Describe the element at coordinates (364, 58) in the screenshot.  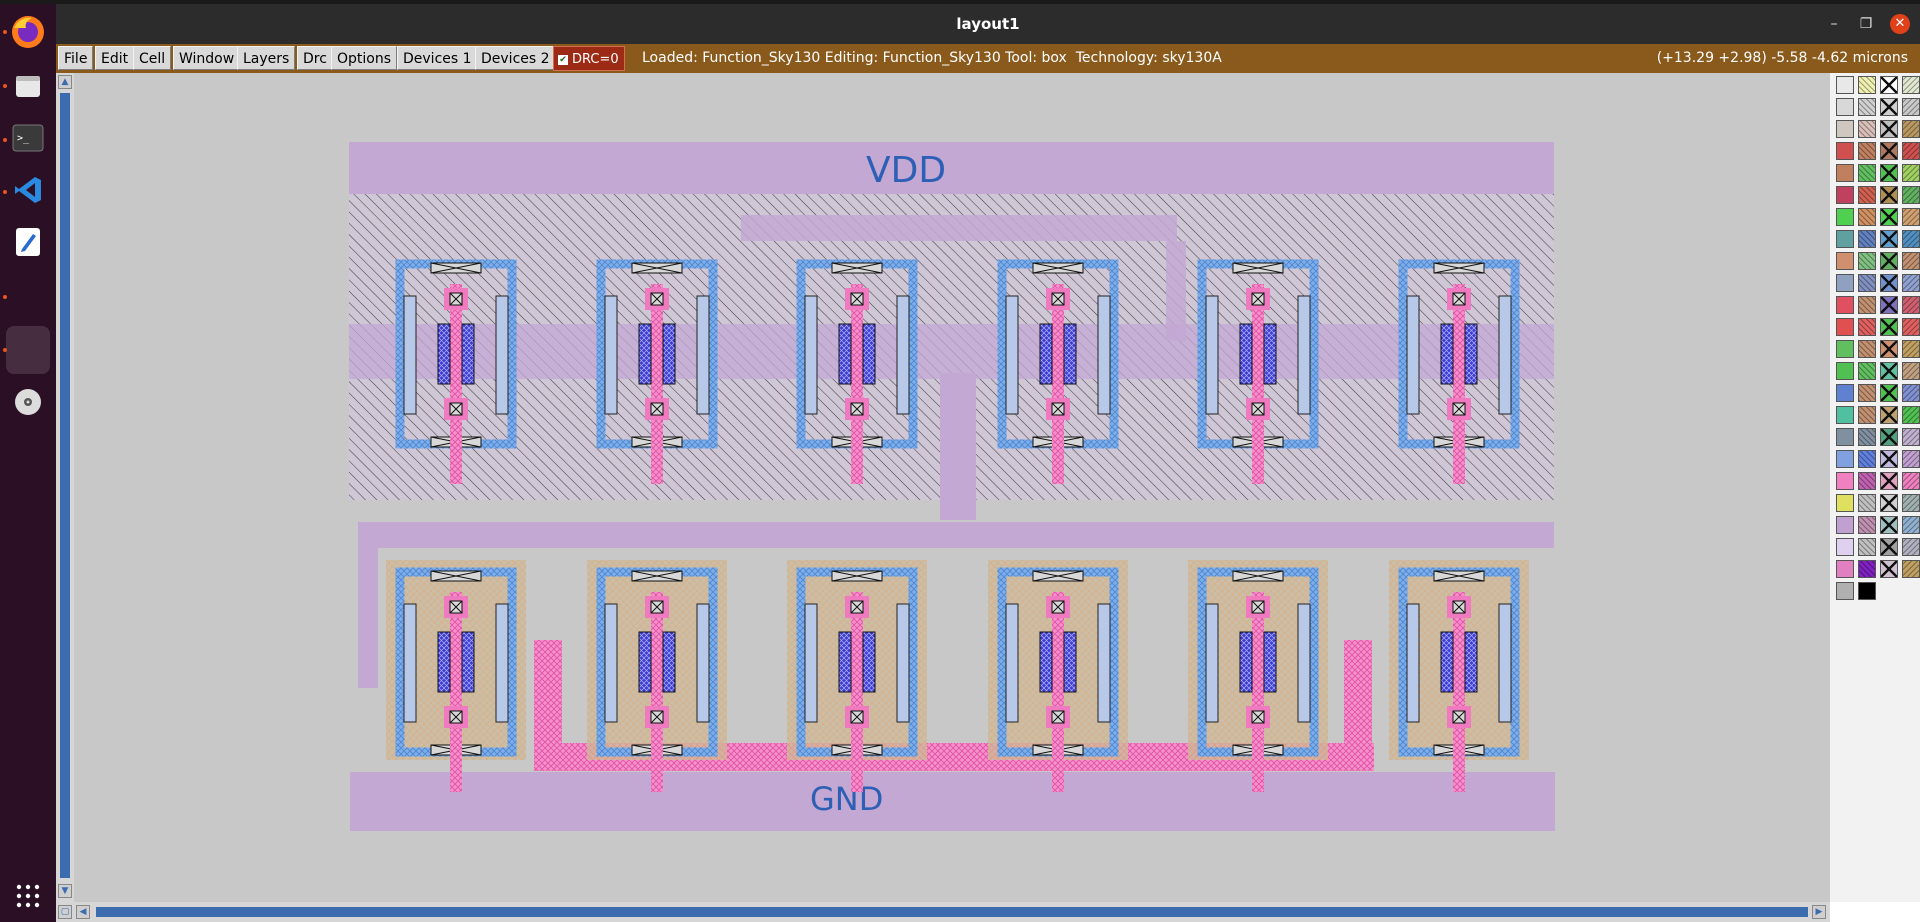
I see `menu-options: Options` at that location.